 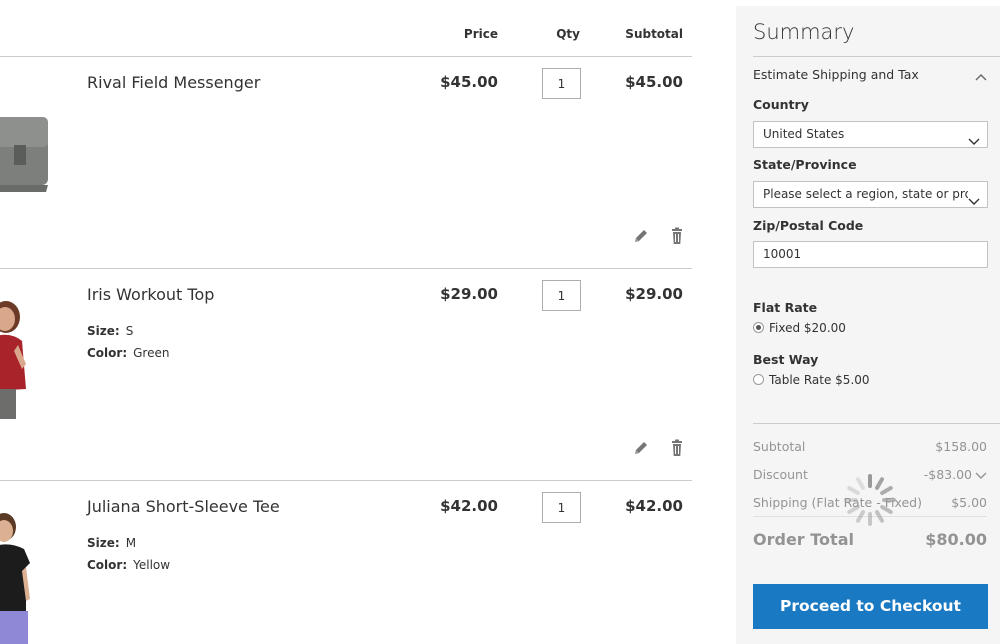 I want to click on product-name-link: Iris Workout Top, so click(x=150, y=294).